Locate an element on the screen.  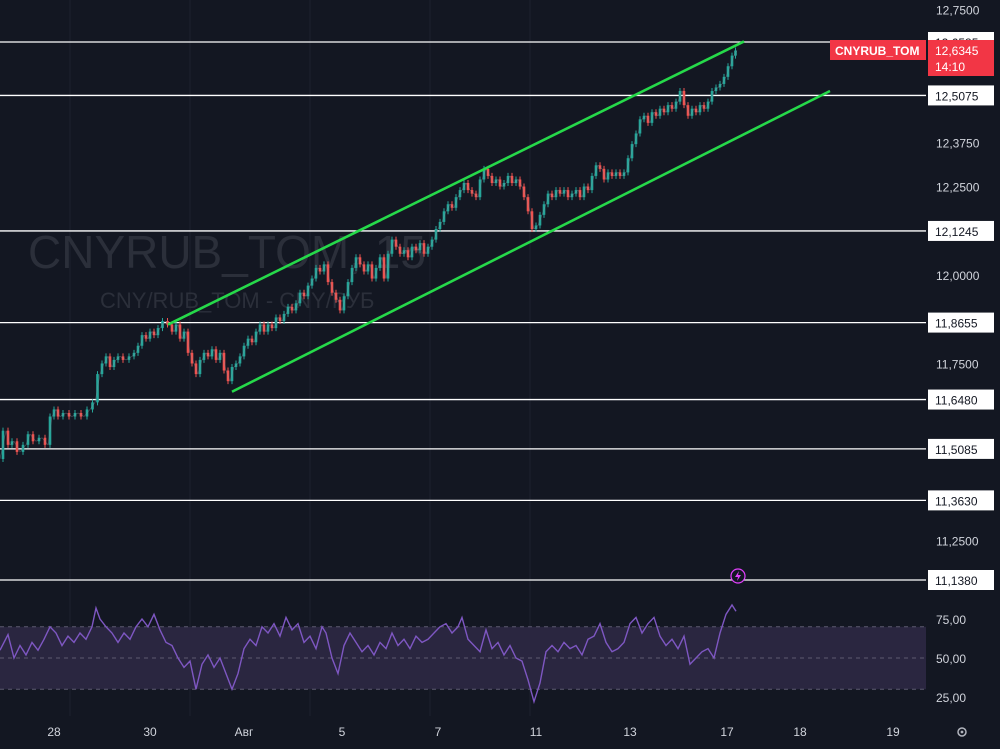
watermark-symbol: CNYRUB_TOM, 15 is located at coordinates (227, 252).